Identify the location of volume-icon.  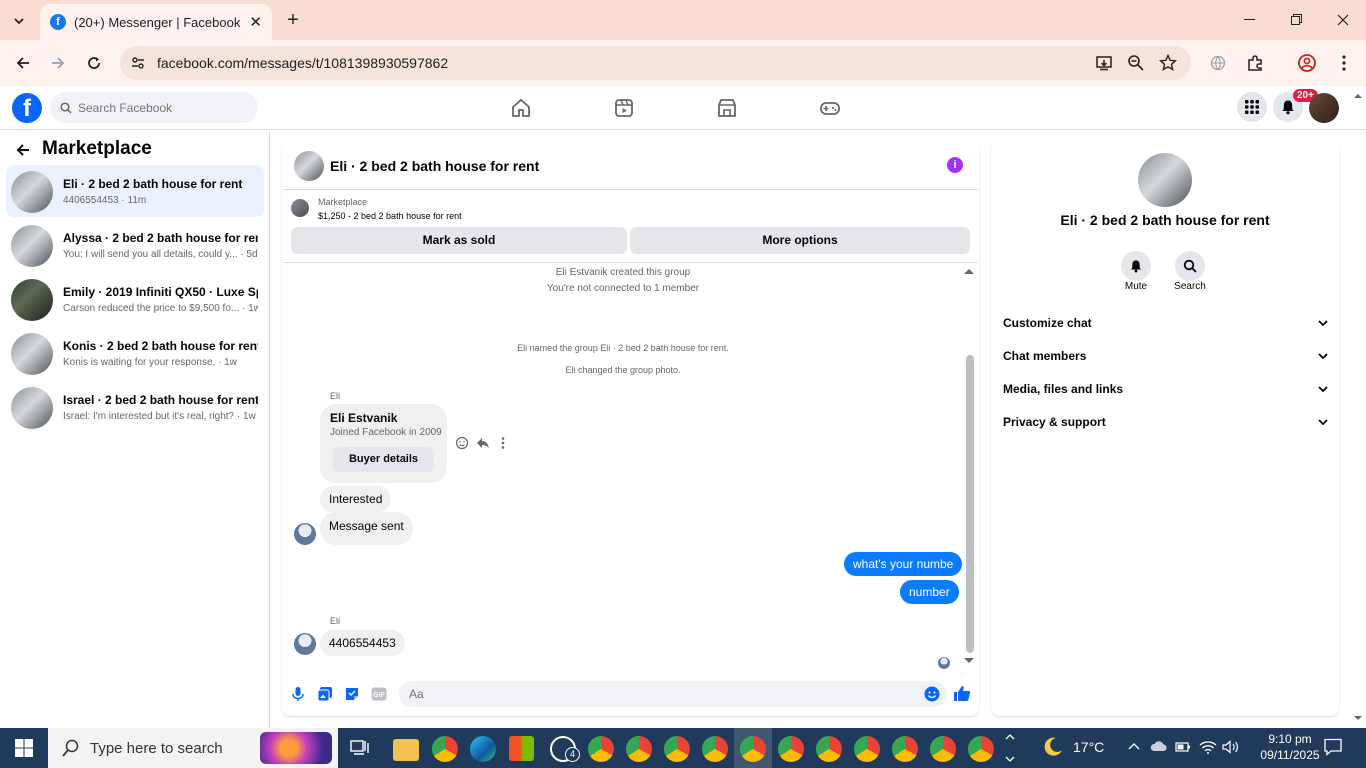
(1231, 747).